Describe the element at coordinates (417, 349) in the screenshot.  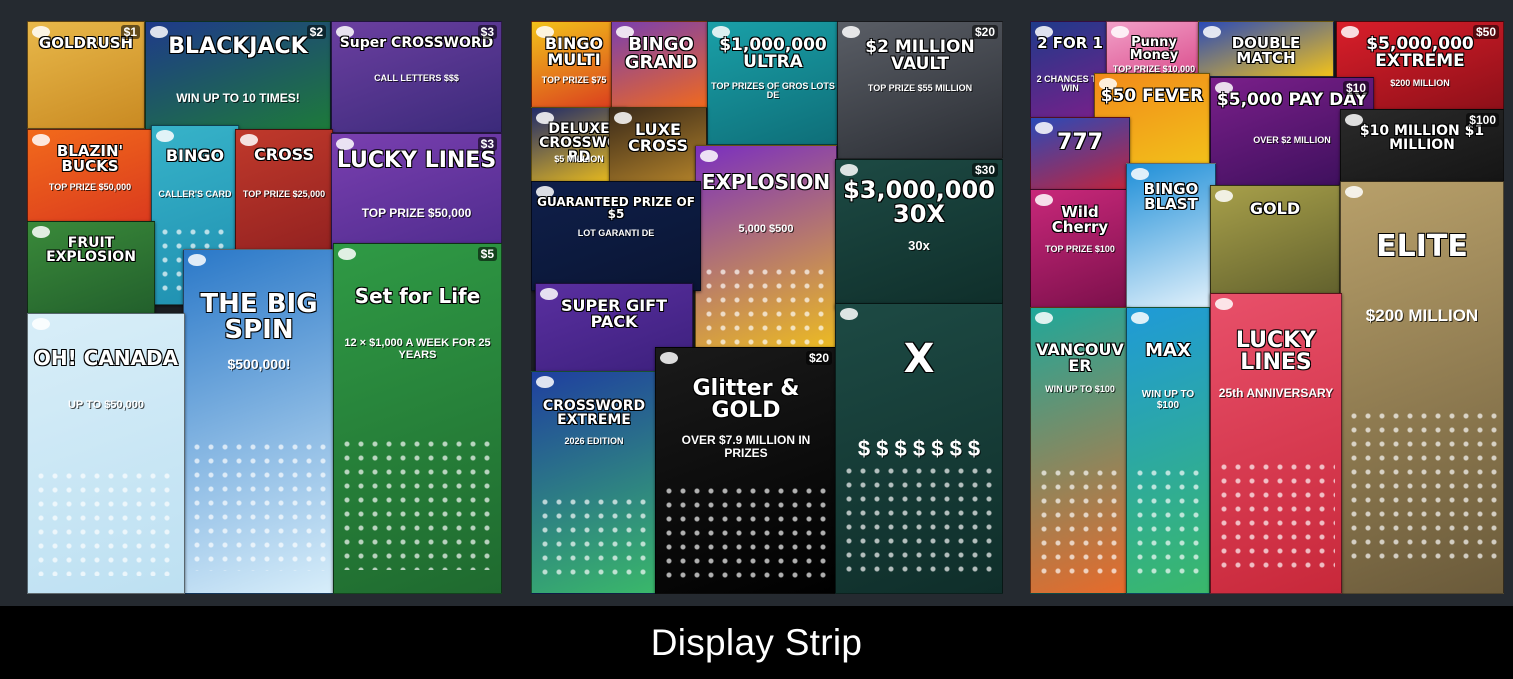
I see `ticket-subtitle: 12 × $1,000 A WEEK FOR 25 YEARS` at that location.